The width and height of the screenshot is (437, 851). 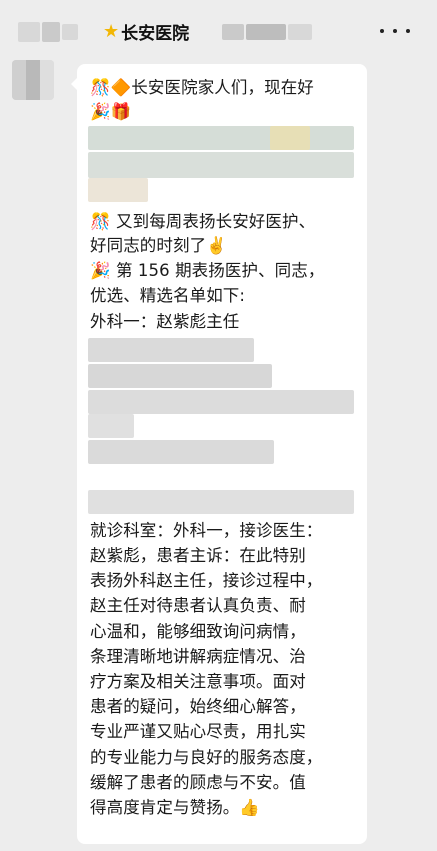 What do you see at coordinates (233, 32) in the screenshot?
I see `blurred-title-suffix` at bounding box center [233, 32].